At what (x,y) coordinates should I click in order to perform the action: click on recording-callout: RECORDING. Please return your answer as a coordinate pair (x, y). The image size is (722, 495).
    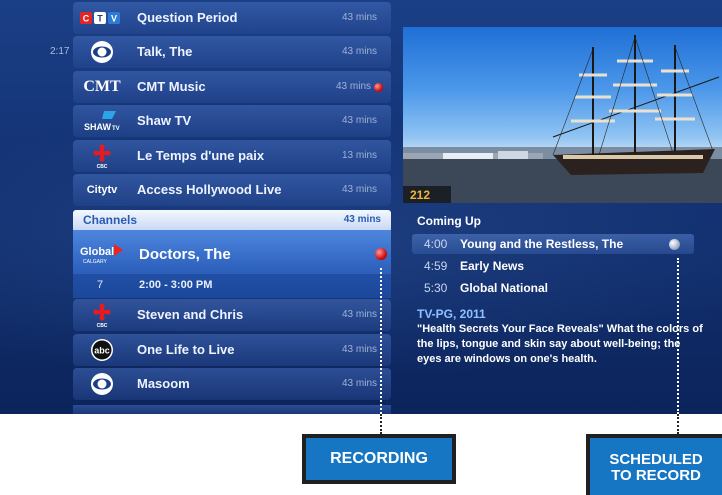
    Looking at the image, I should click on (379, 459).